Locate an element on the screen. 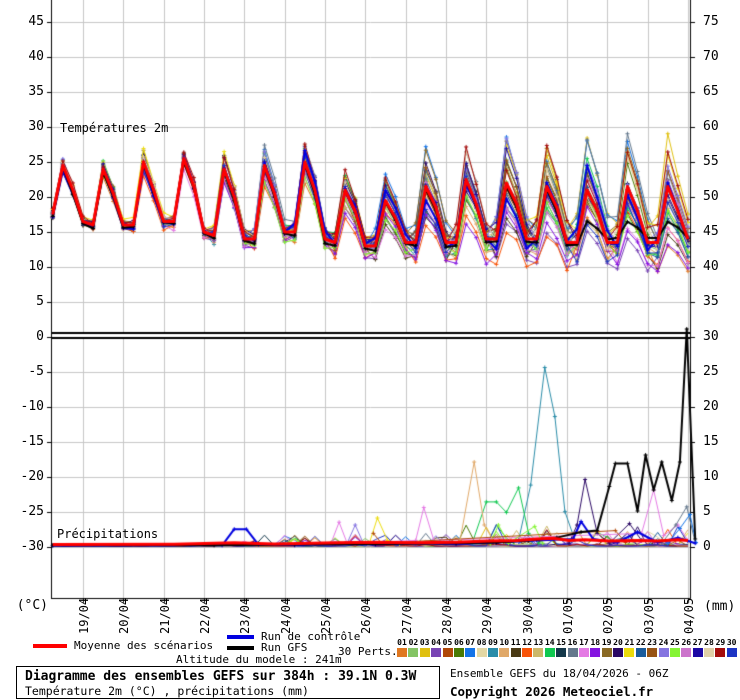 Image resolution: width=740 pixels, height=700 pixels. y-tick-label-right: 25 is located at coordinates (711, 371).